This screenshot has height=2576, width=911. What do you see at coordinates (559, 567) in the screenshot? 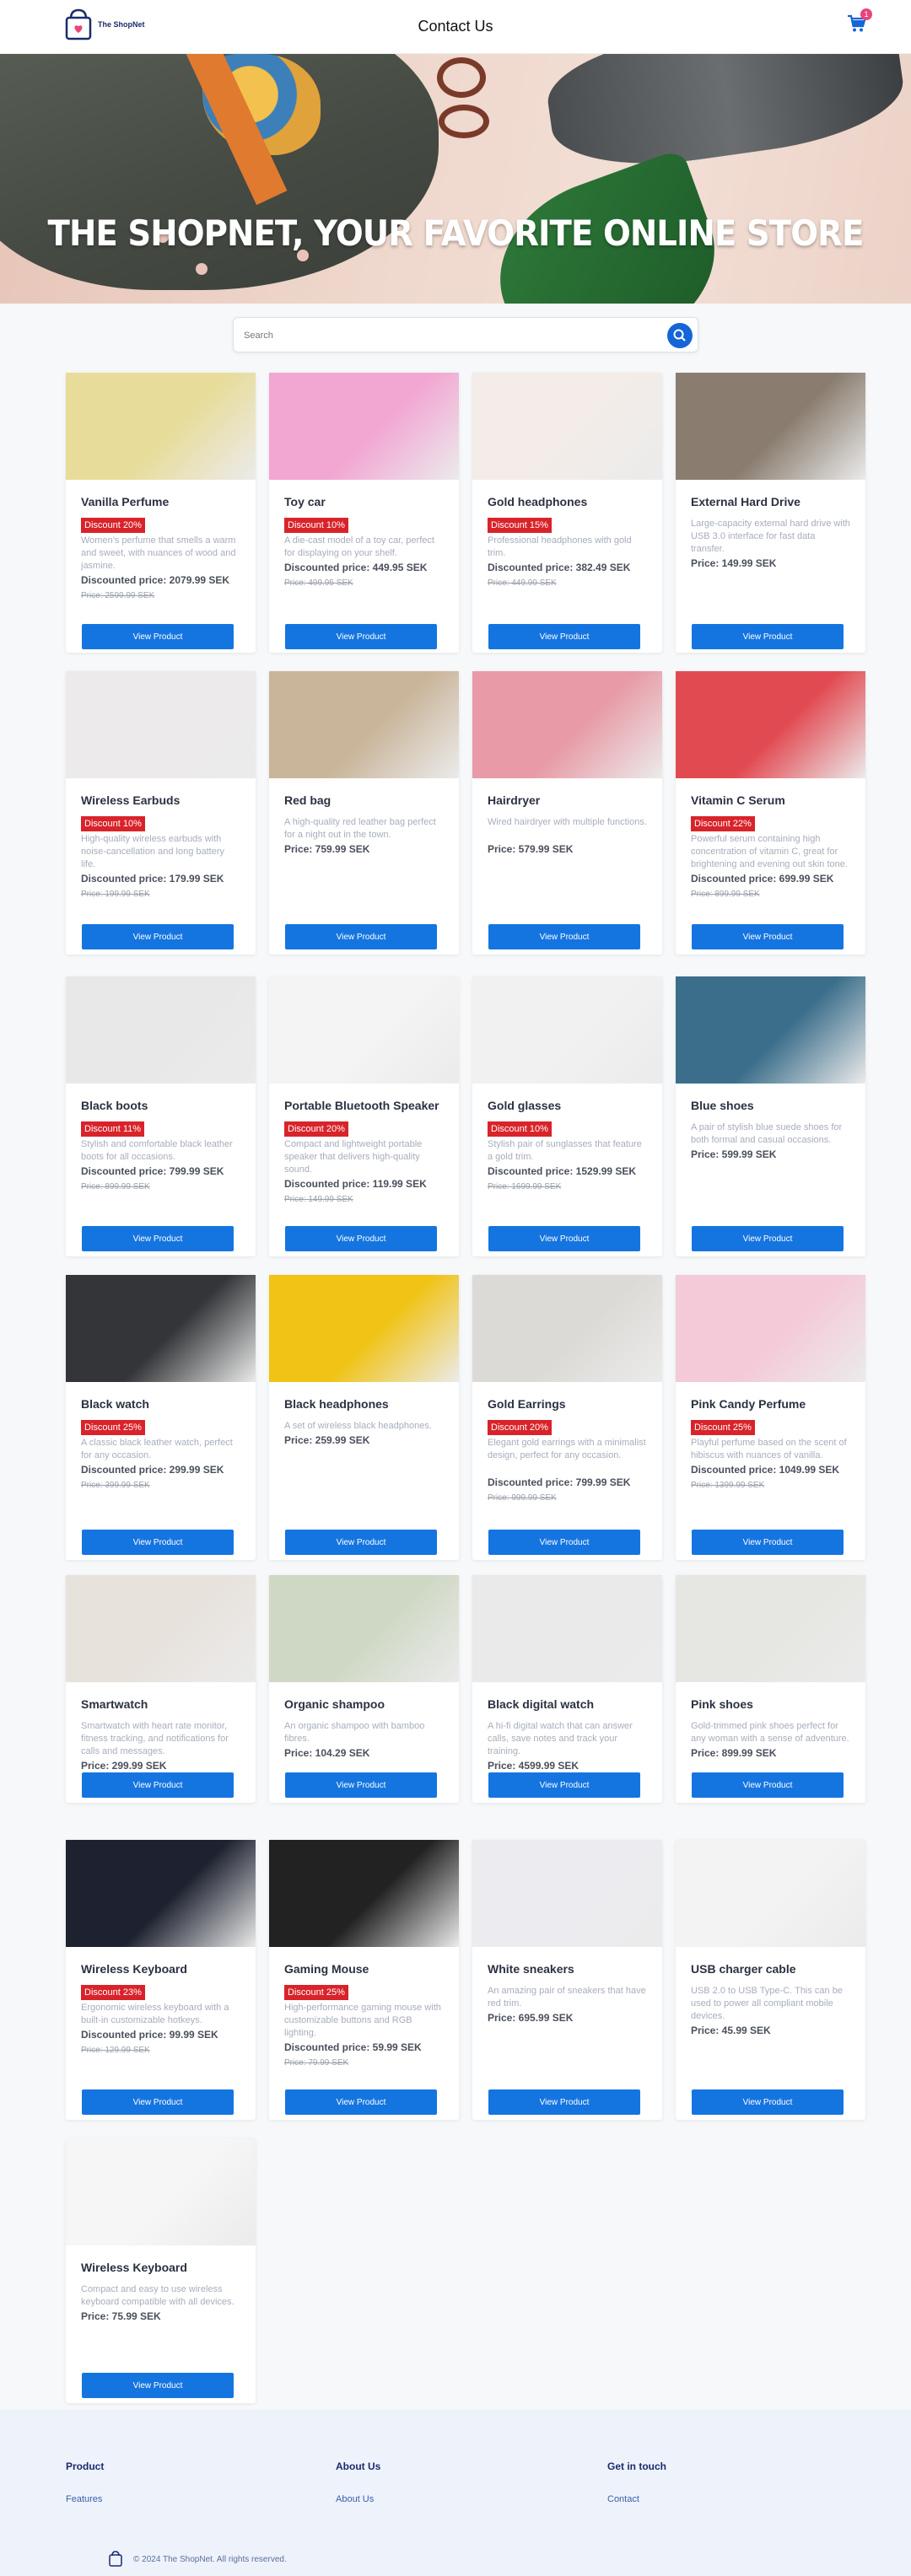
I see `product-price: Discounted price: 382.49 SEK` at bounding box center [559, 567].